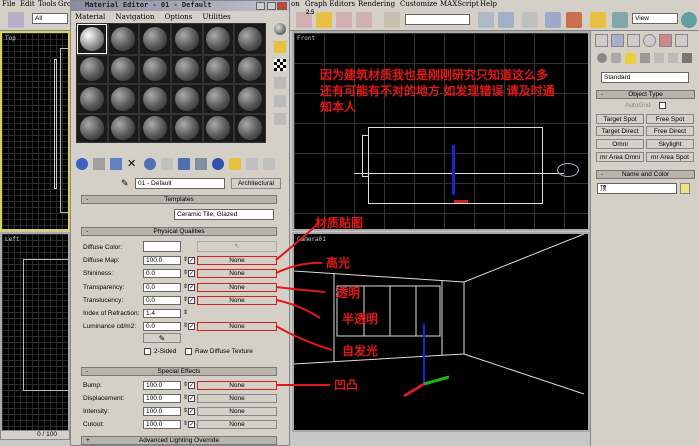  I want to click on command-panel-tabs, so click(645, 41).